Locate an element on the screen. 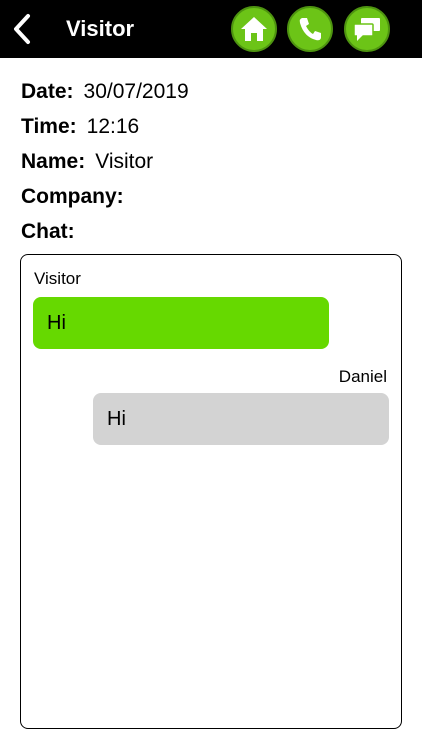  chat-button is located at coordinates (367, 29).